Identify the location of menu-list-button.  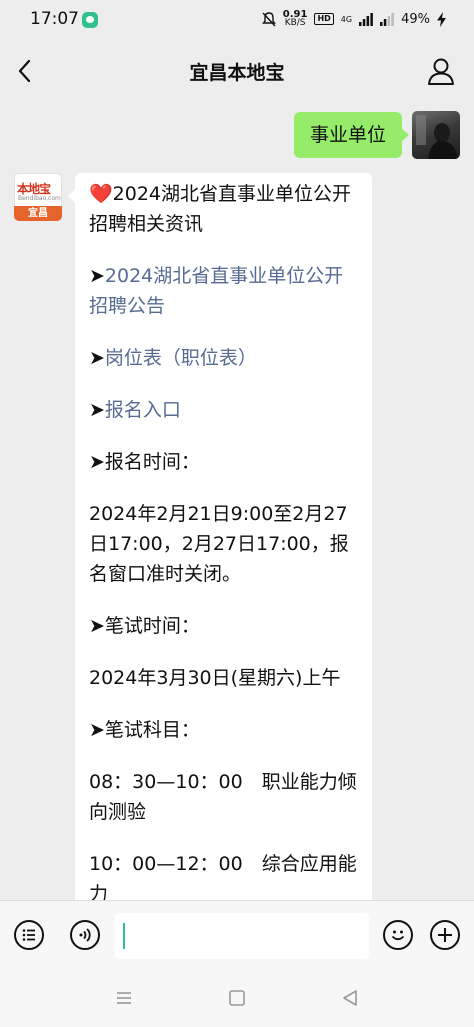
(29, 935).